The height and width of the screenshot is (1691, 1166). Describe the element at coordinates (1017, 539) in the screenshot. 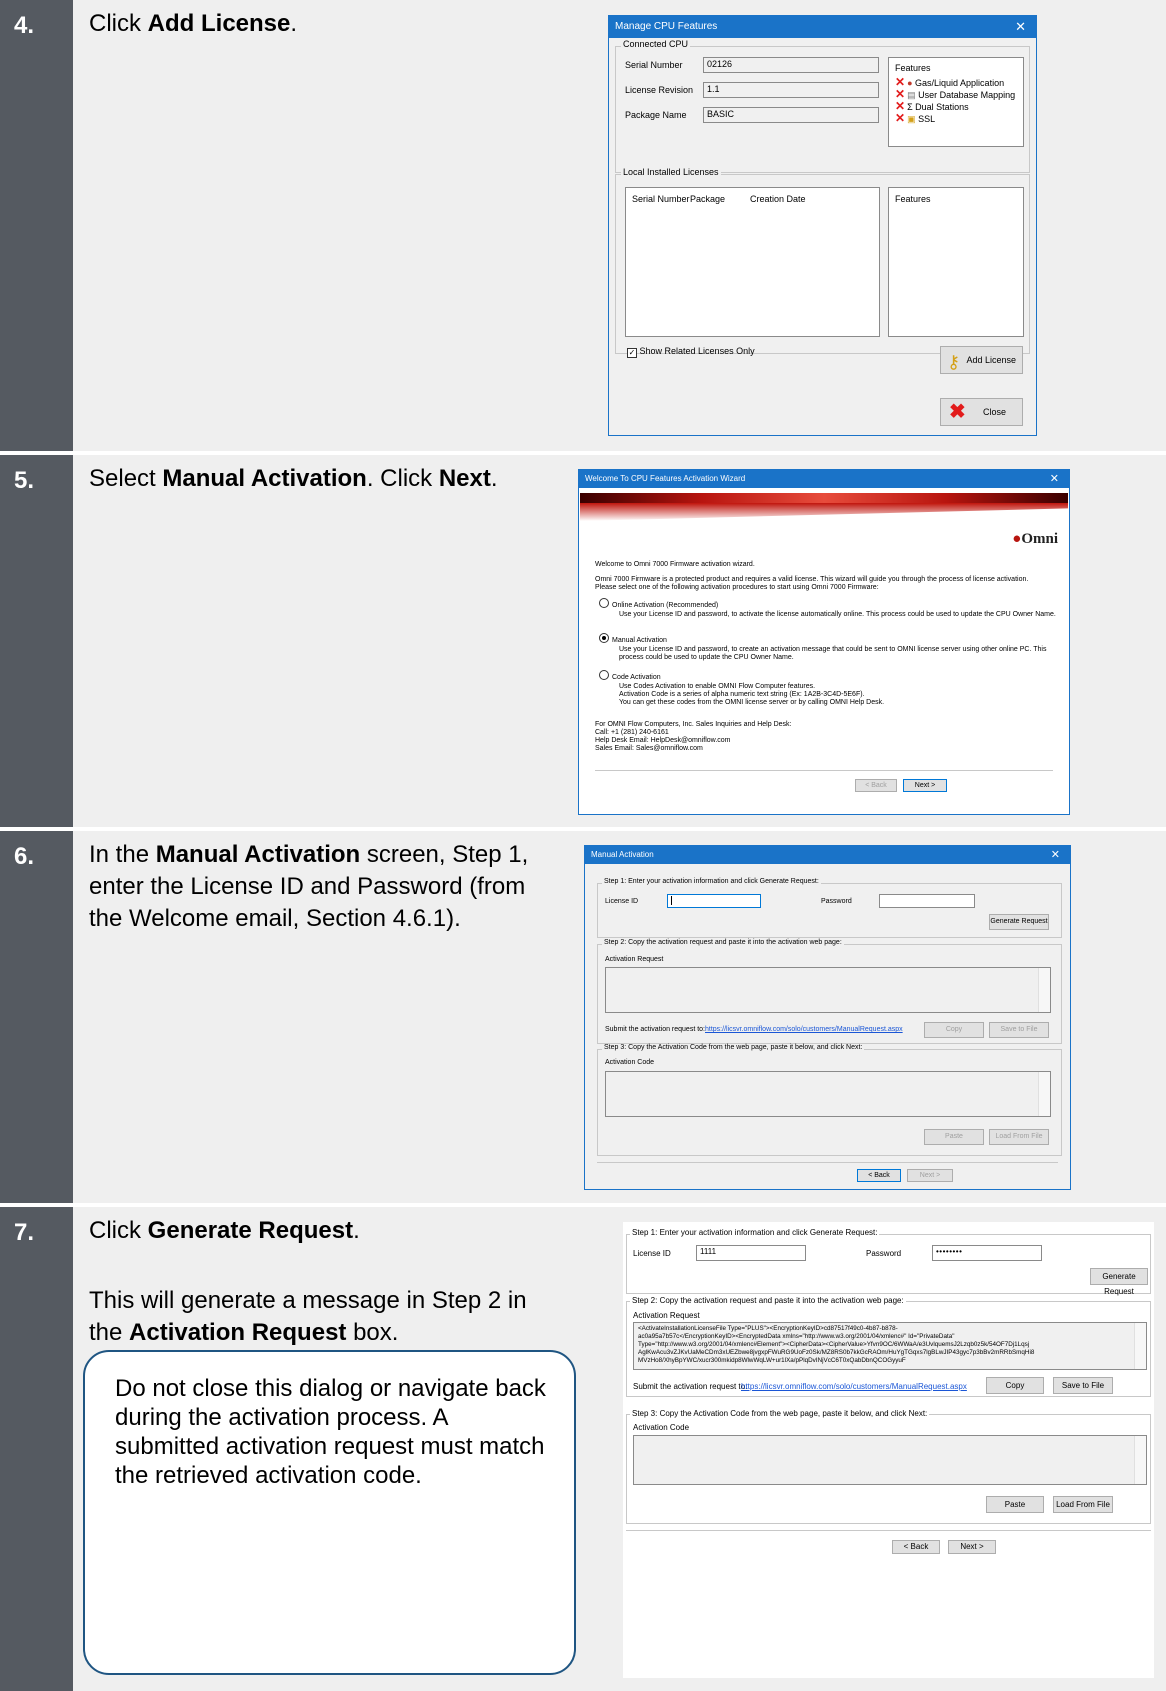

I see `omni-logo-icon: ●` at that location.